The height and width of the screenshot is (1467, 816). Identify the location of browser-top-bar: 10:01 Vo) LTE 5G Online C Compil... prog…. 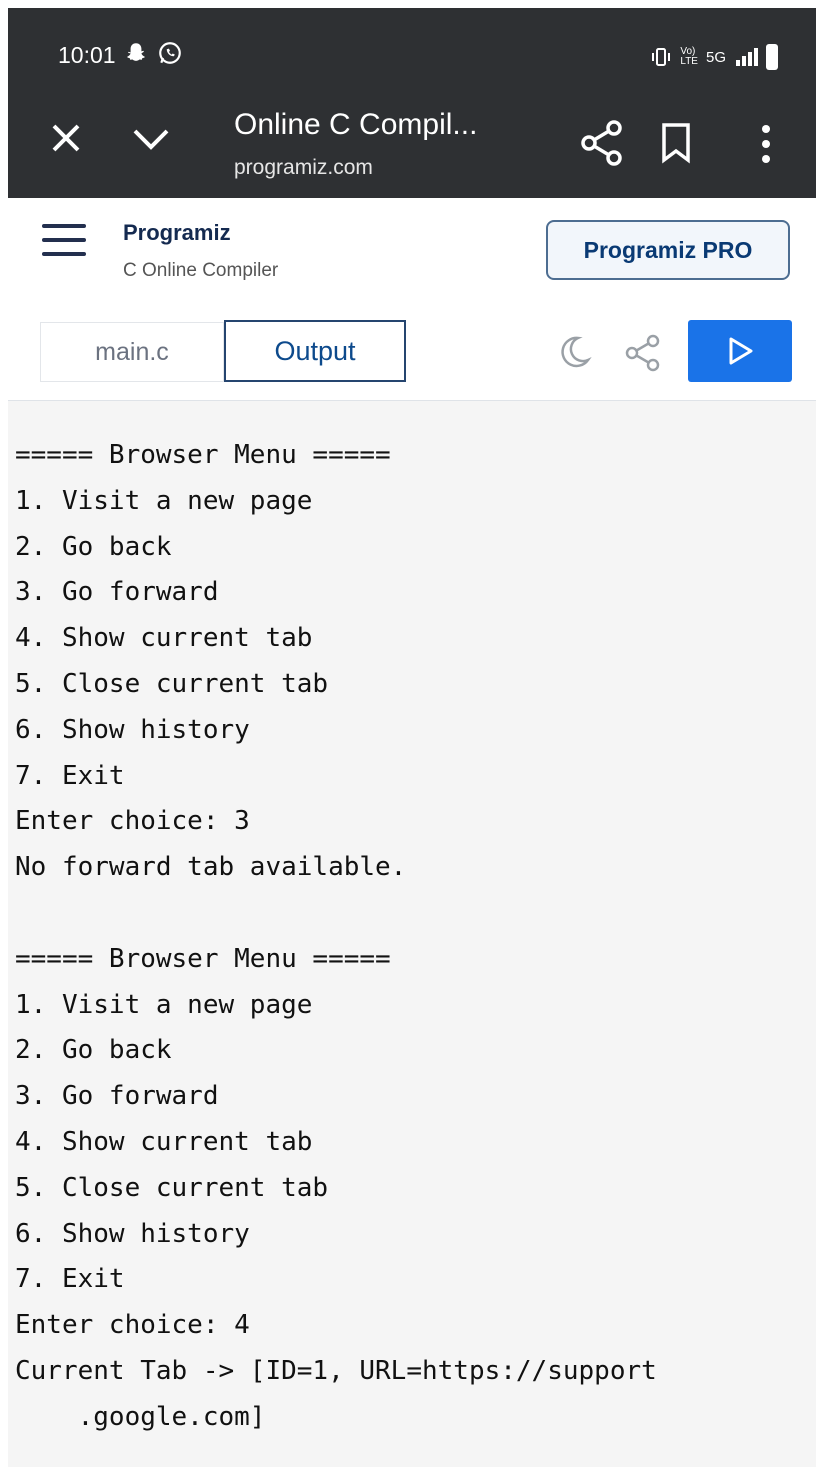
(412, 103).